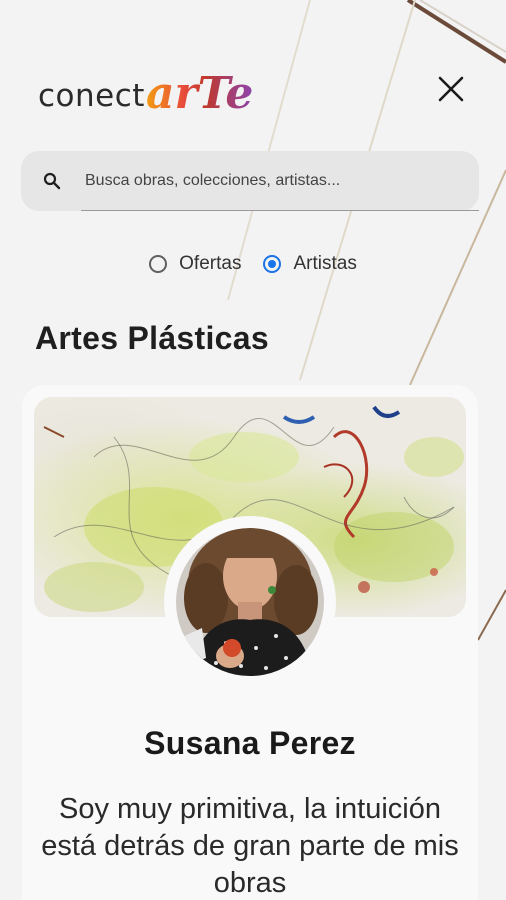 The image size is (506, 900). I want to click on search-bar, so click(250, 181).